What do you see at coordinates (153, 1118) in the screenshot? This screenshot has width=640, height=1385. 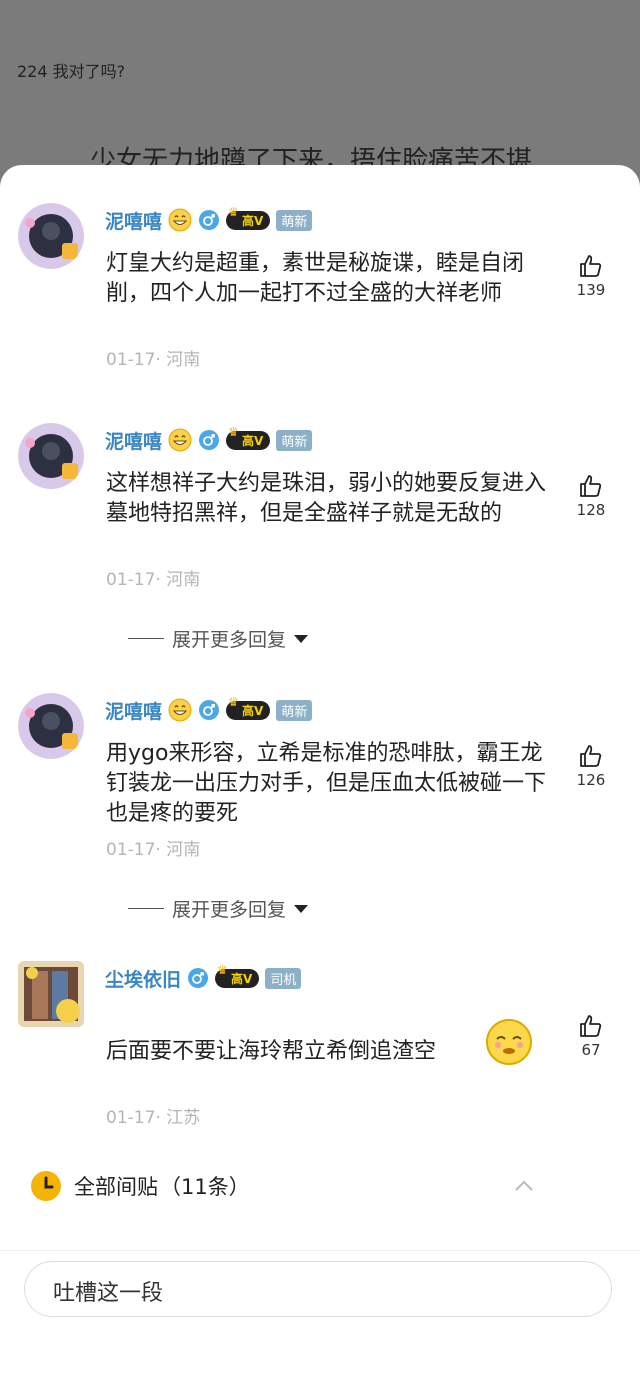 I see `comment-meta: 01-17· 江苏` at bounding box center [153, 1118].